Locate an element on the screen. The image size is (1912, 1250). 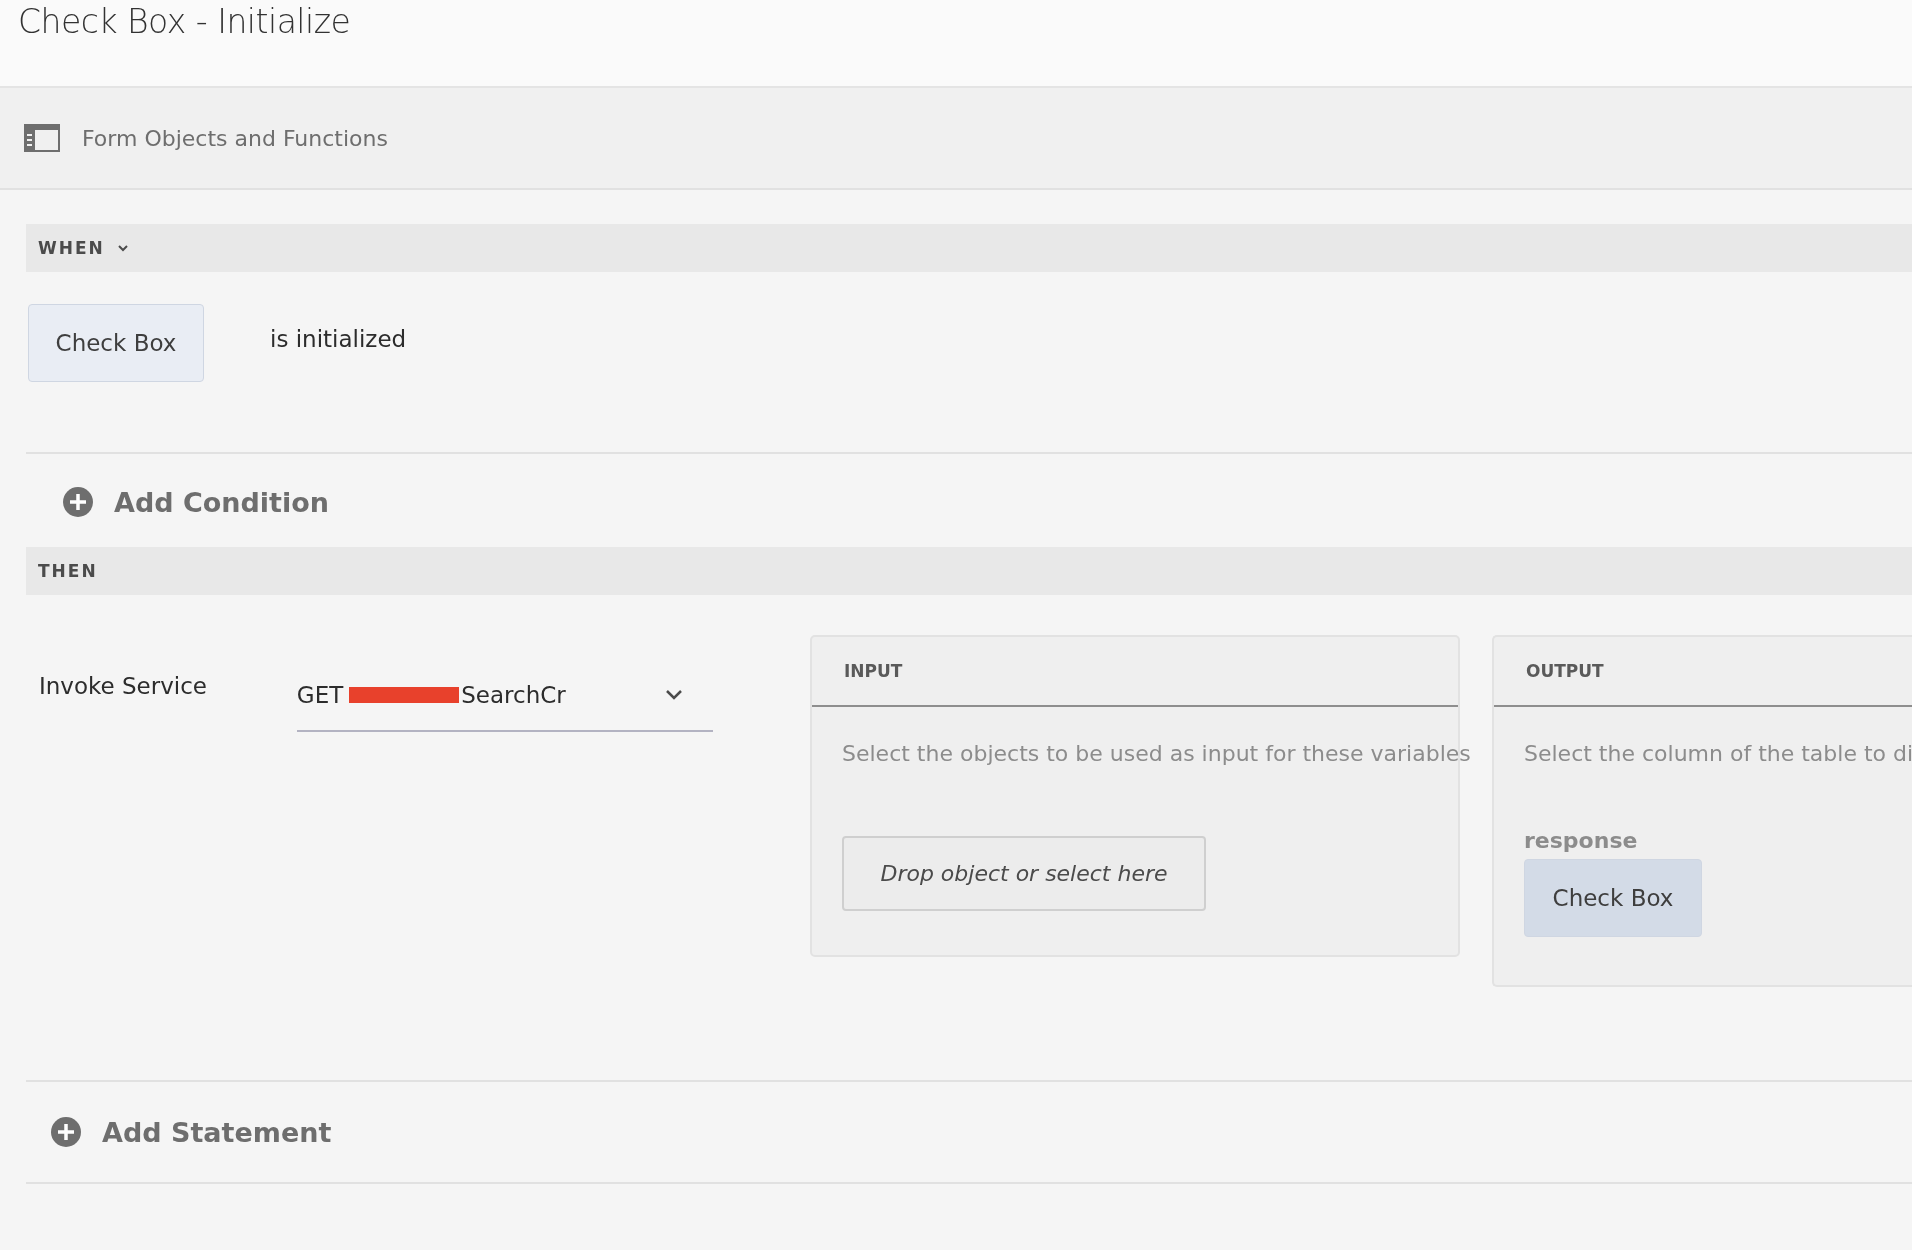
window-title: Check Box - Initialize is located at coordinates (184, 21).